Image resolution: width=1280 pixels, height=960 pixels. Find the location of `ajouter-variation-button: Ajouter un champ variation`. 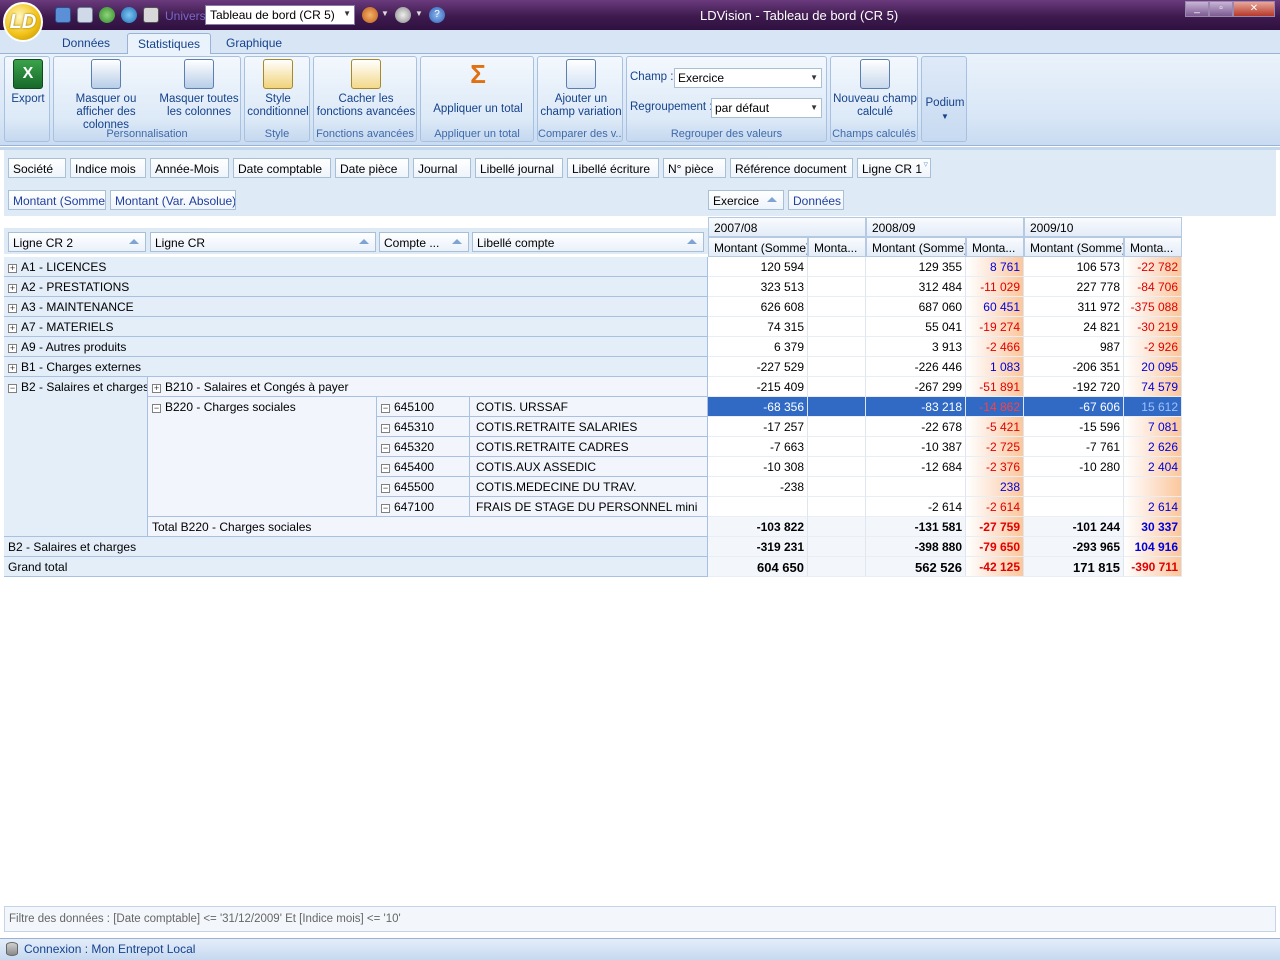

ajouter-variation-button: Ajouter un champ variation is located at coordinates (581, 89).